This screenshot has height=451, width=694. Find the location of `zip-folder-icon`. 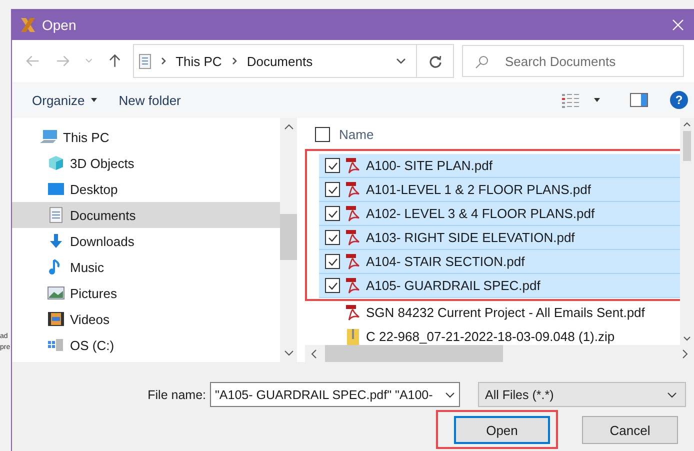

zip-folder-icon is located at coordinates (353, 336).